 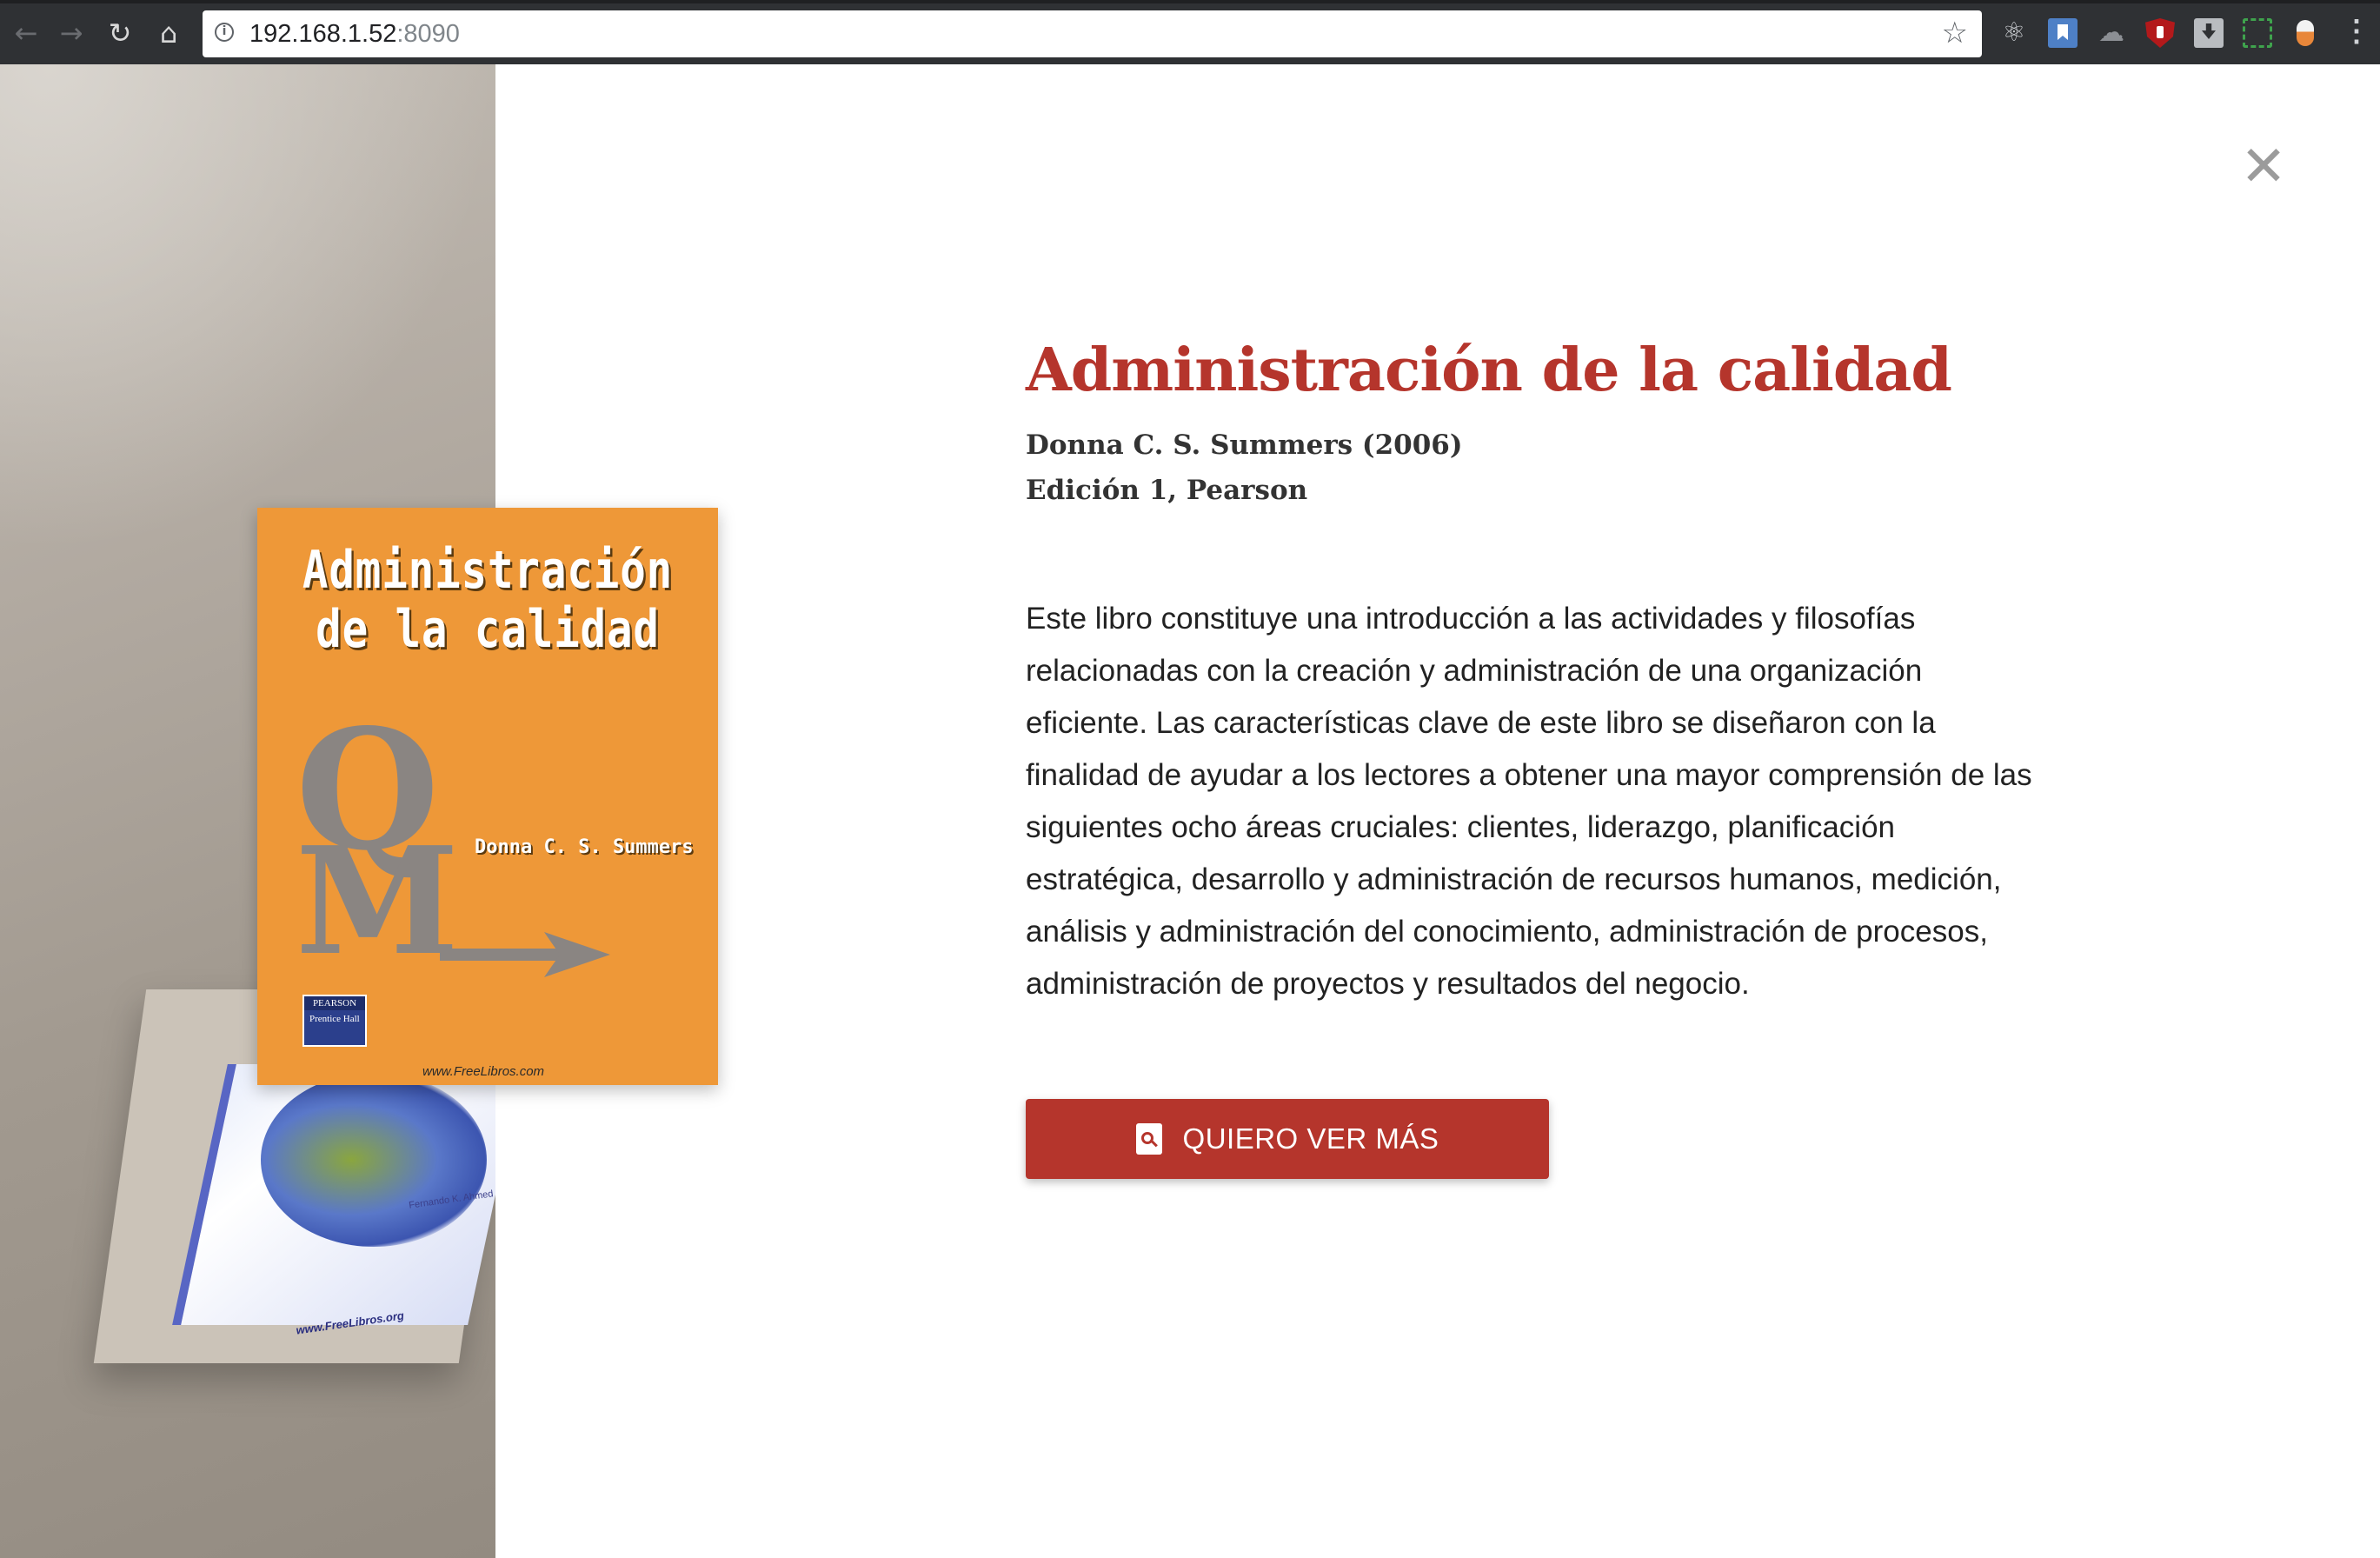 What do you see at coordinates (1955, 33) in the screenshot?
I see `bookmark-star-icon: ☆` at bounding box center [1955, 33].